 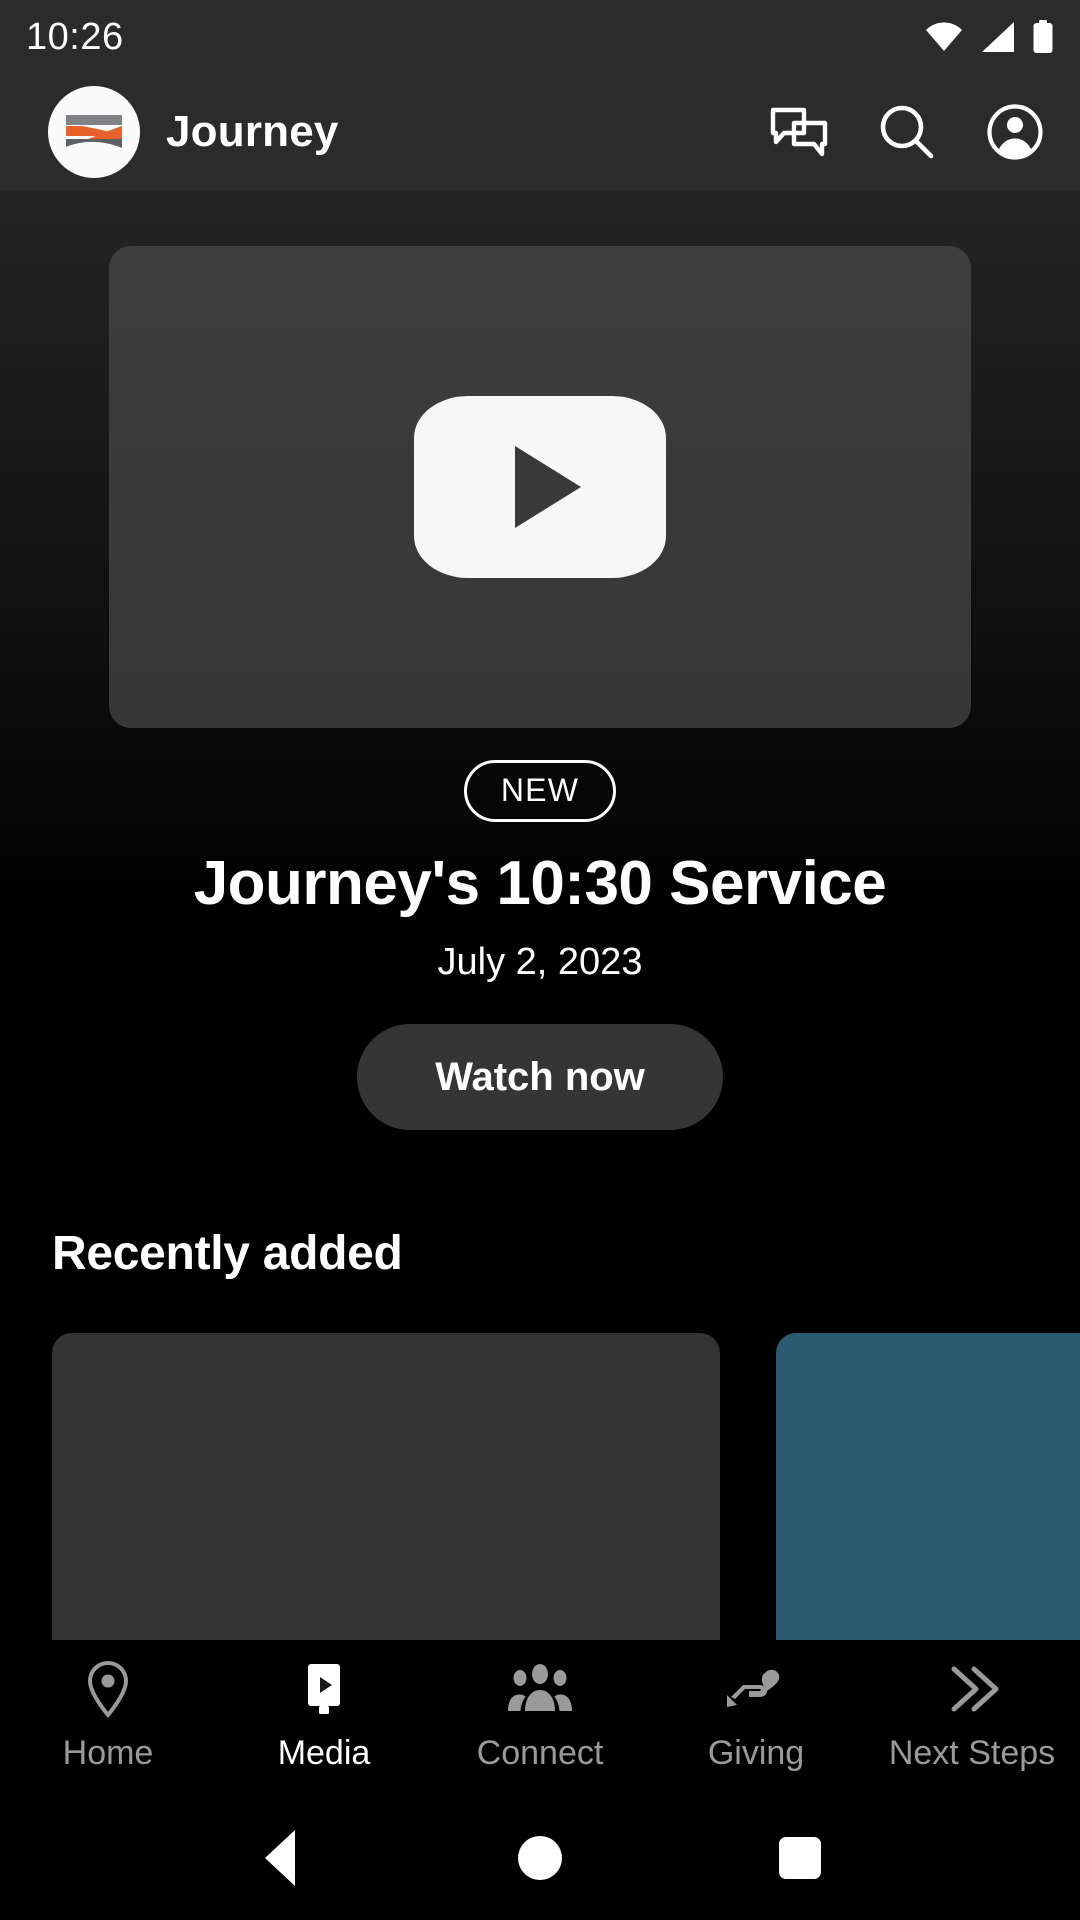 What do you see at coordinates (227, 1253) in the screenshot?
I see `section-title: Recently added` at bounding box center [227, 1253].